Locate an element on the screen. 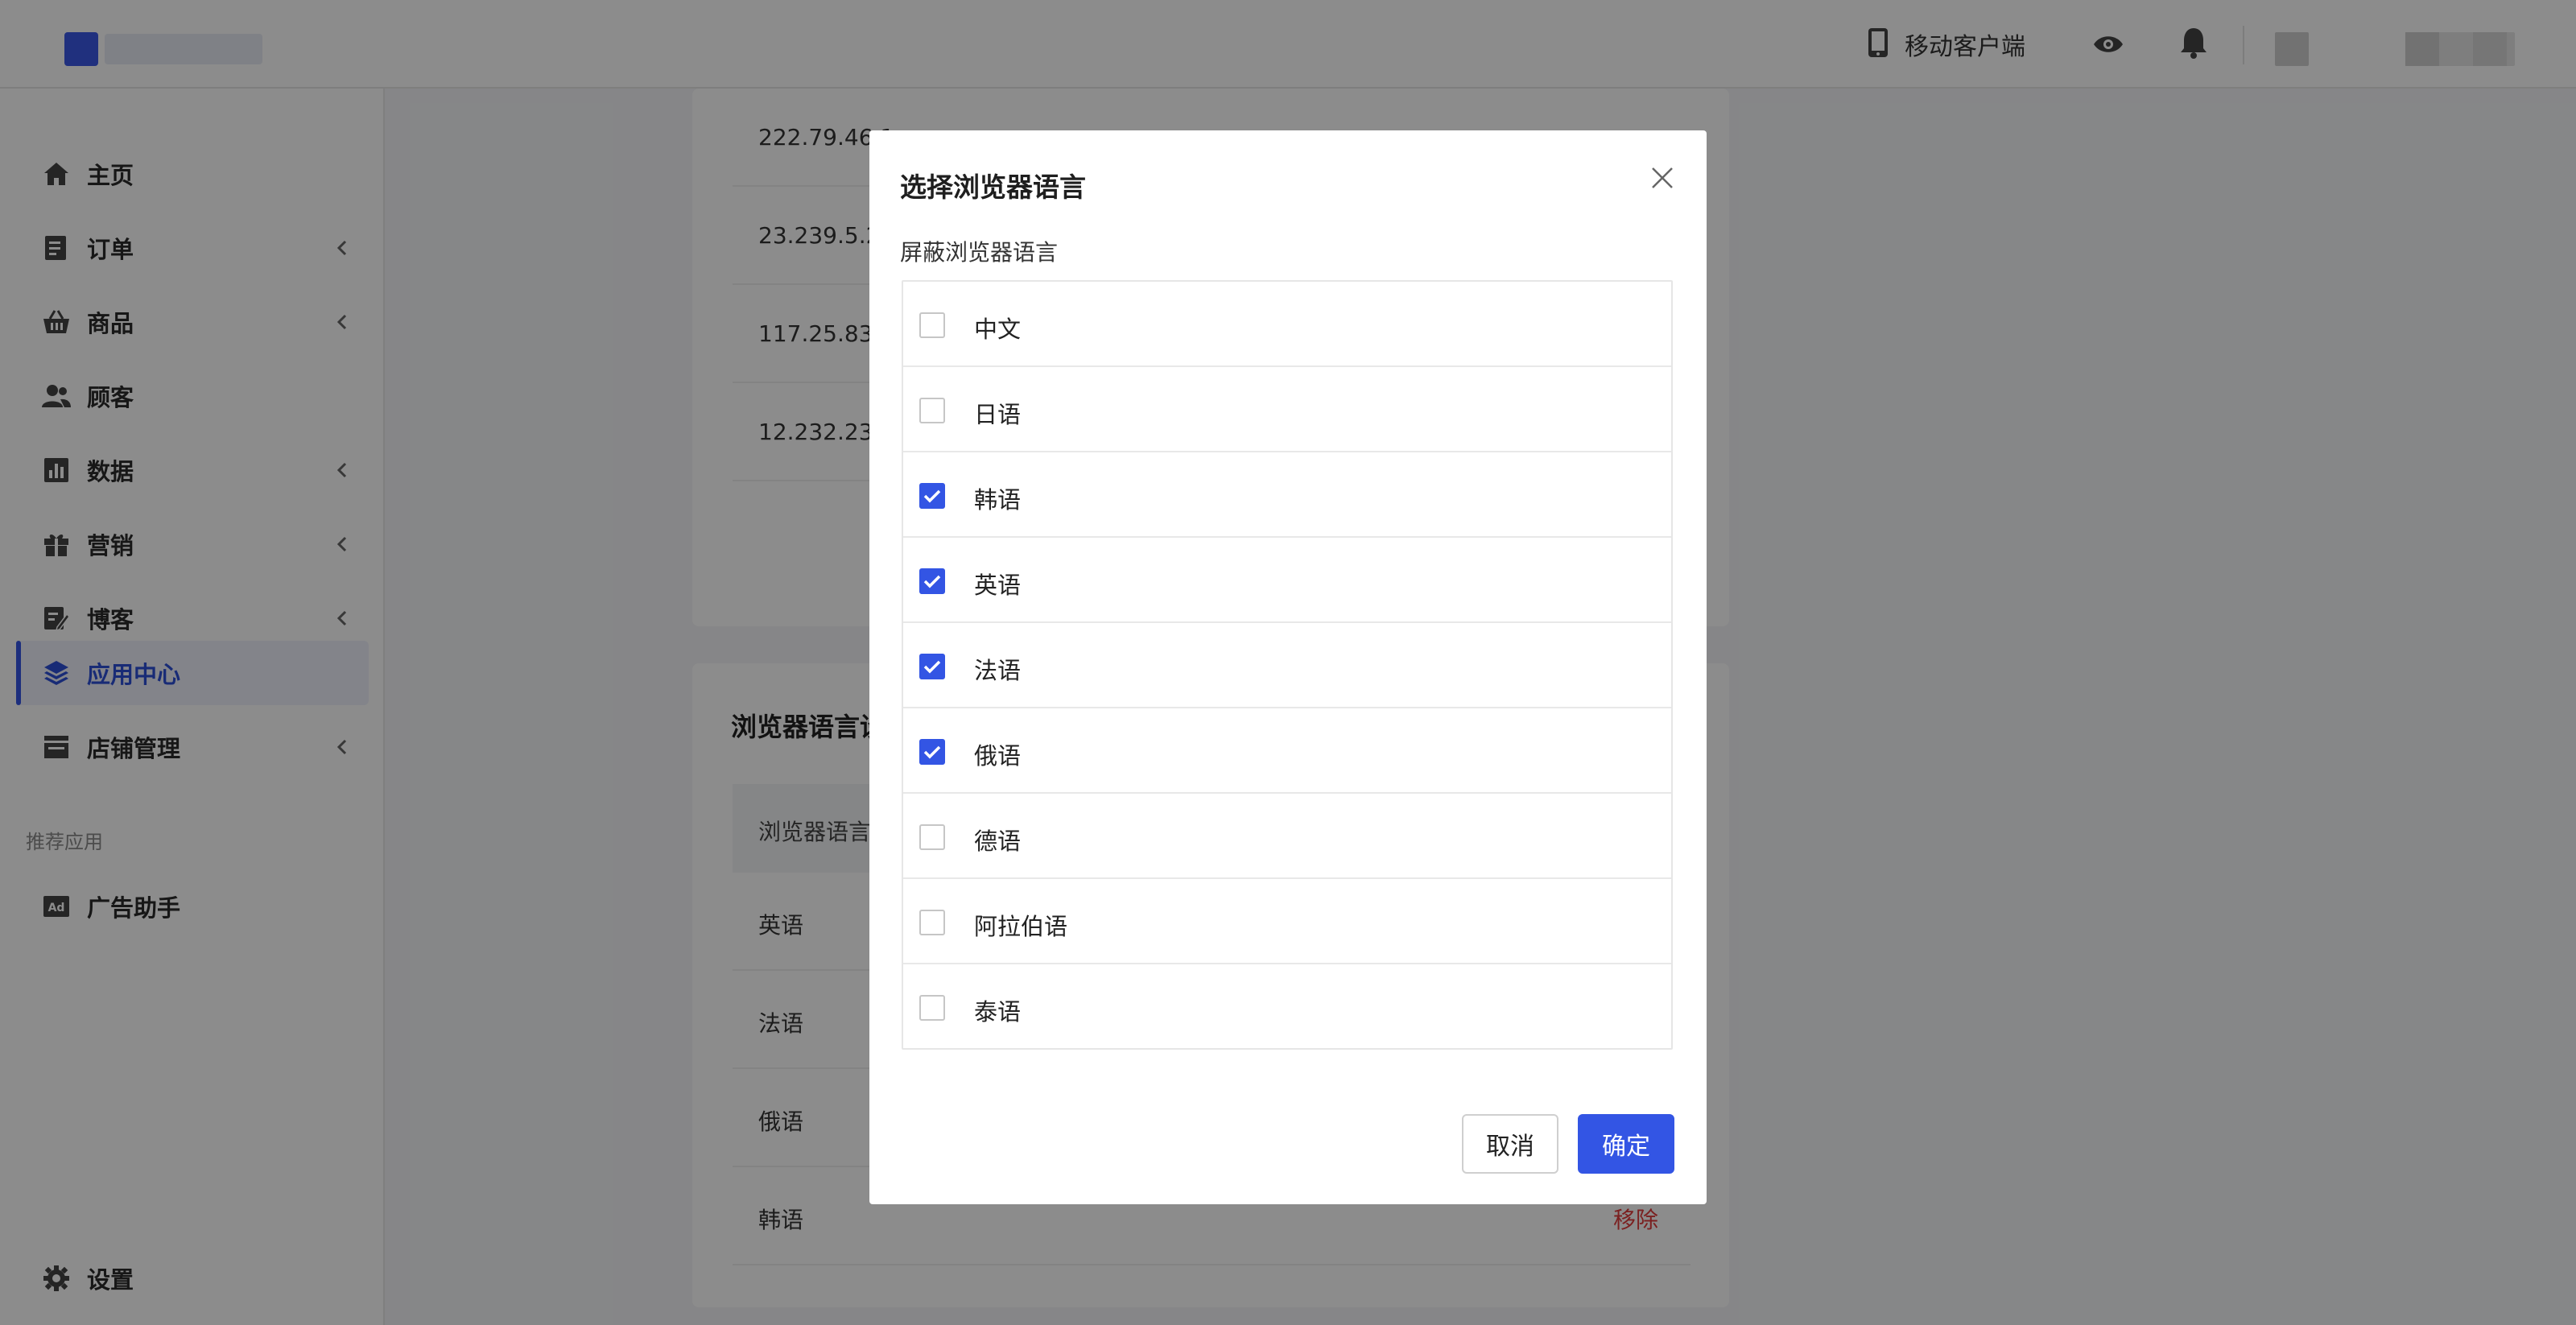  option-label: 德语 is located at coordinates (998, 842).